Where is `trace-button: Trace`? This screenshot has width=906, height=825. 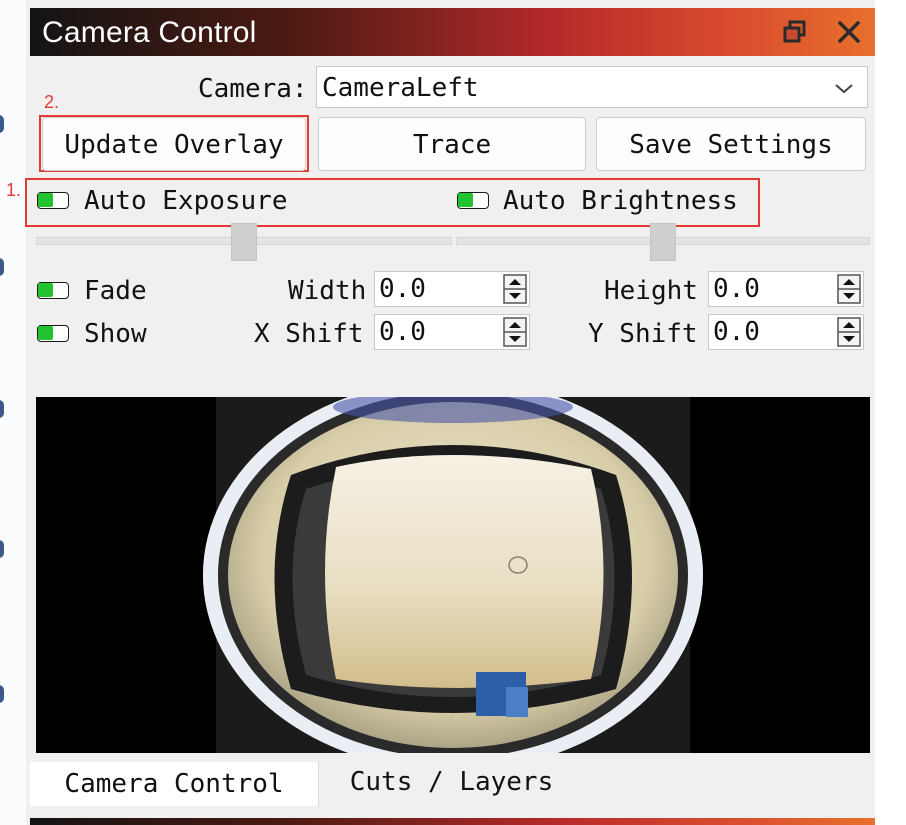
trace-button: Trace is located at coordinates (452, 144).